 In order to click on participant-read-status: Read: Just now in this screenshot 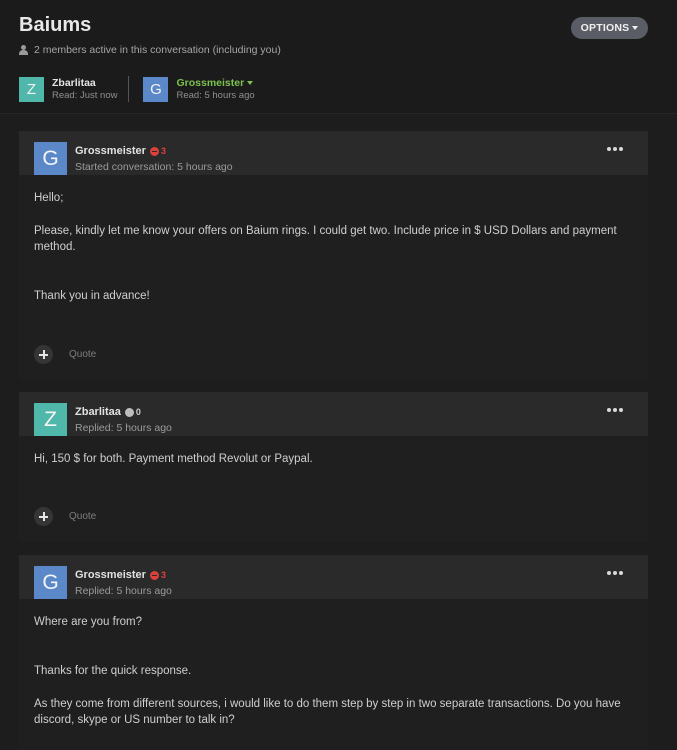, I will do `click(85, 95)`.